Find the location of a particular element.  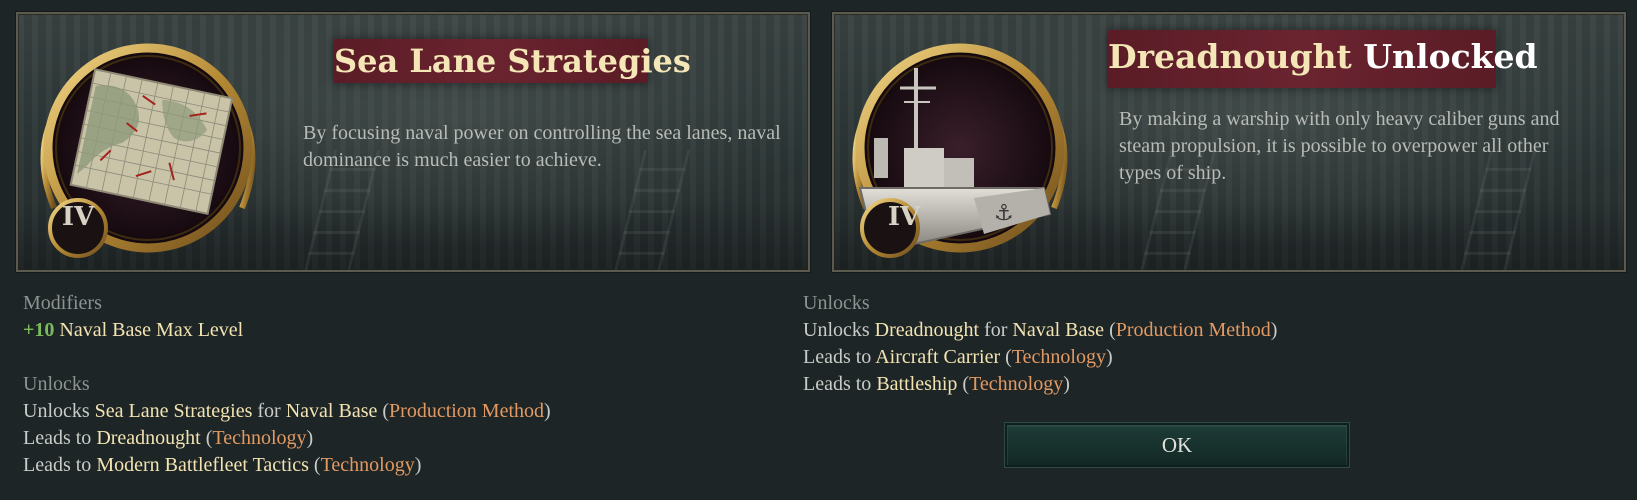

event-title: Dreadnought Unlocked is located at coordinates (1323, 59).